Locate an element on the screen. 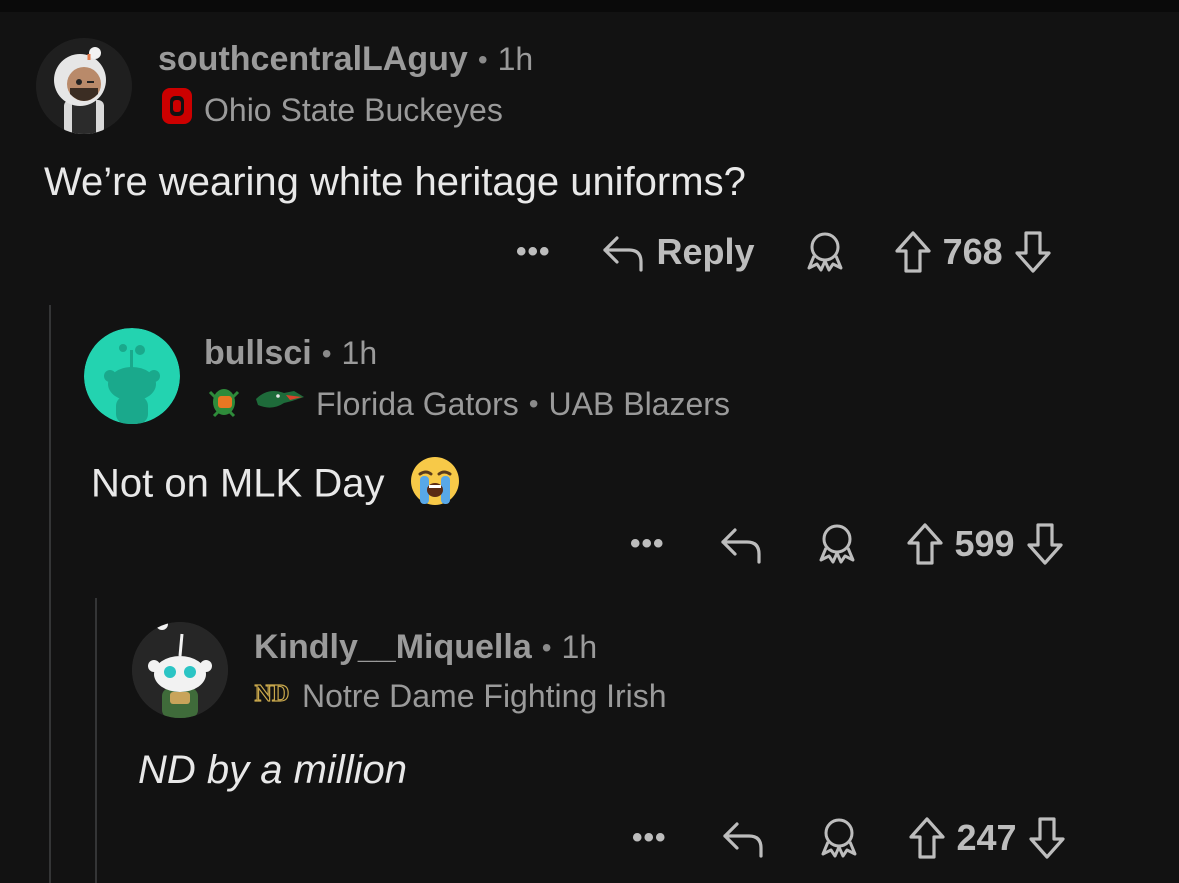  comment-2-meta: bullsci • 1h is located at coordinates (290, 353).